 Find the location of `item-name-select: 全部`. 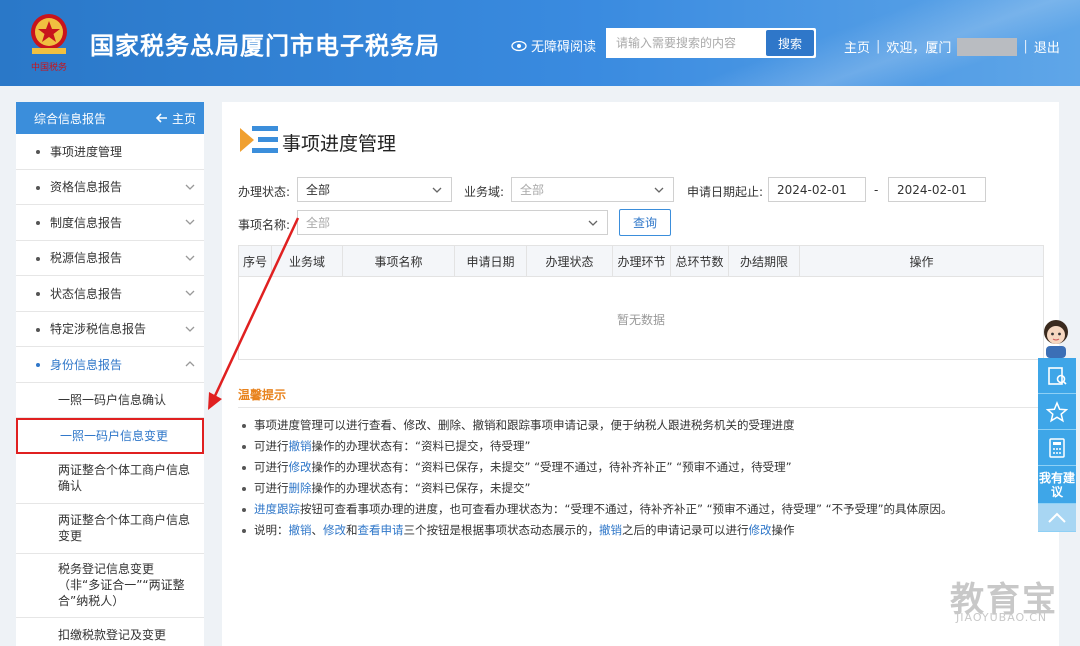

item-name-select: 全部 is located at coordinates (452, 222).